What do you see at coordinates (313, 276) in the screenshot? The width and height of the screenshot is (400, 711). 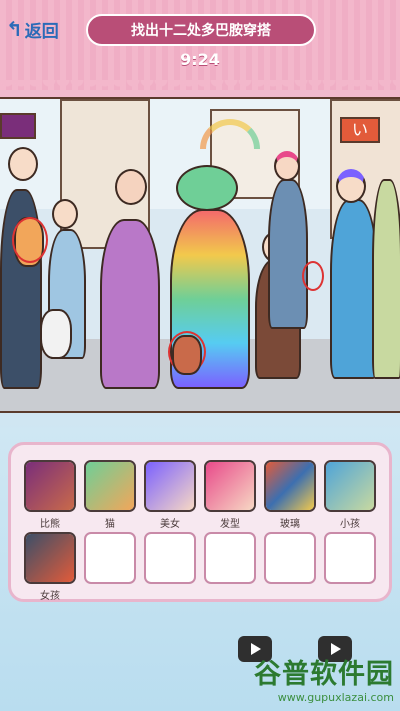 I see `found-marker-child` at bounding box center [313, 276].